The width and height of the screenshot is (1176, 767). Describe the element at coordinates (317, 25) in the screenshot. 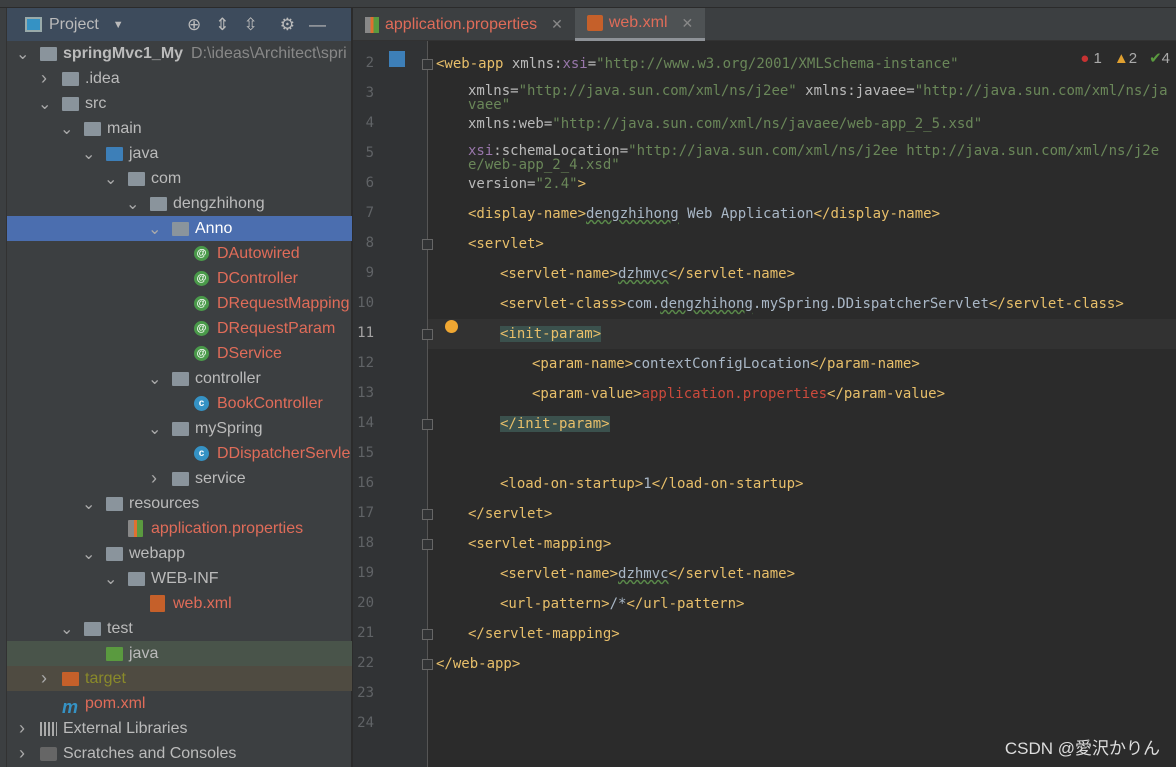

I see `minimize-icon: —` at that location.